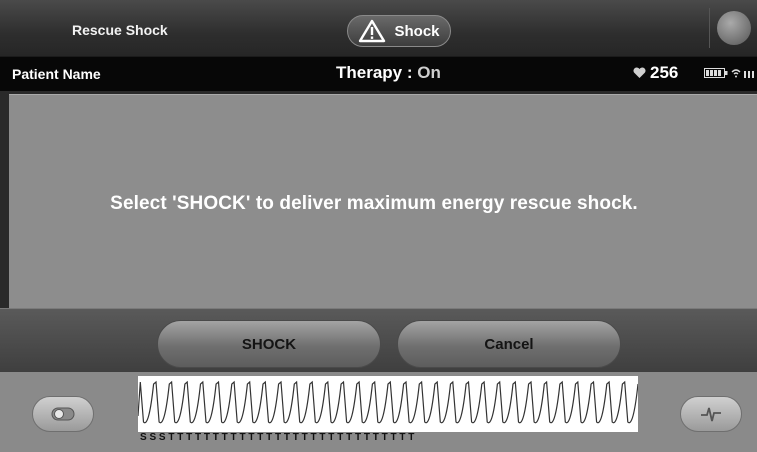 The image size is (757, 452). I want to click on signal-icon, so click(742, 73).